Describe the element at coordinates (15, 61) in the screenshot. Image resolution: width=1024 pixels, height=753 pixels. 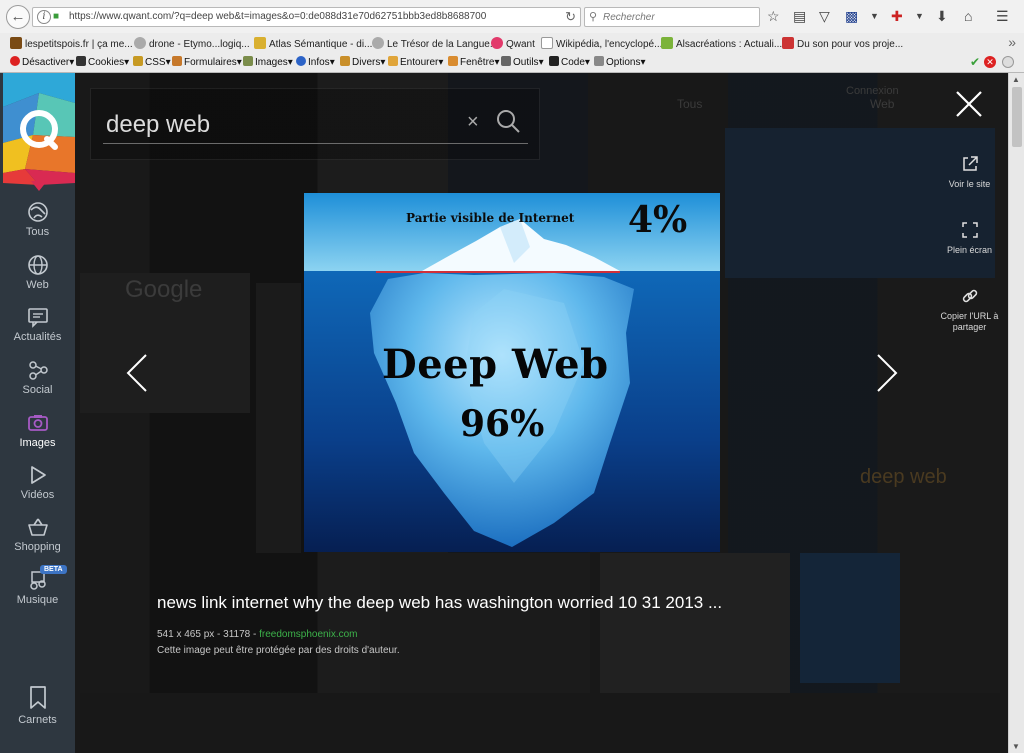
I see `disable-icon` at that location.